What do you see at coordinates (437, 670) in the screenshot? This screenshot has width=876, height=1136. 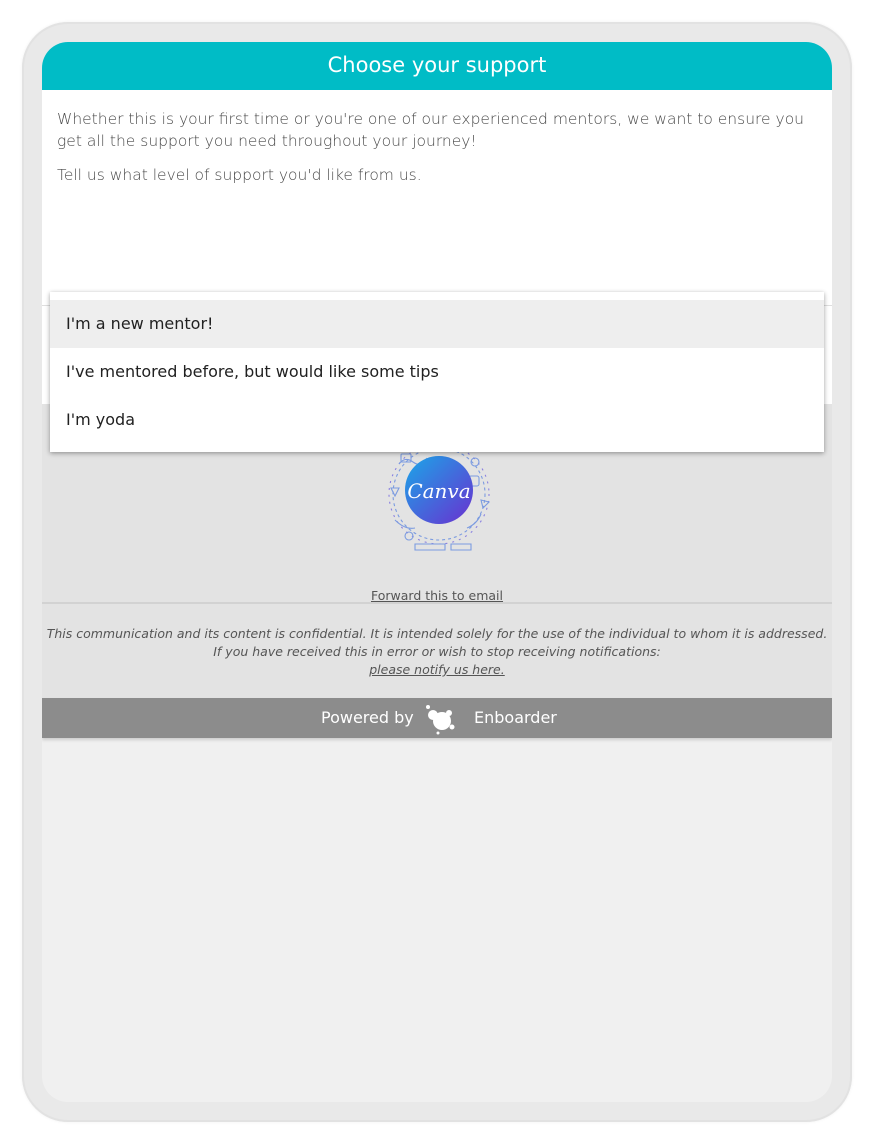 I see `notify-us-link: please notify us here.` at bounding box center [437, 670].